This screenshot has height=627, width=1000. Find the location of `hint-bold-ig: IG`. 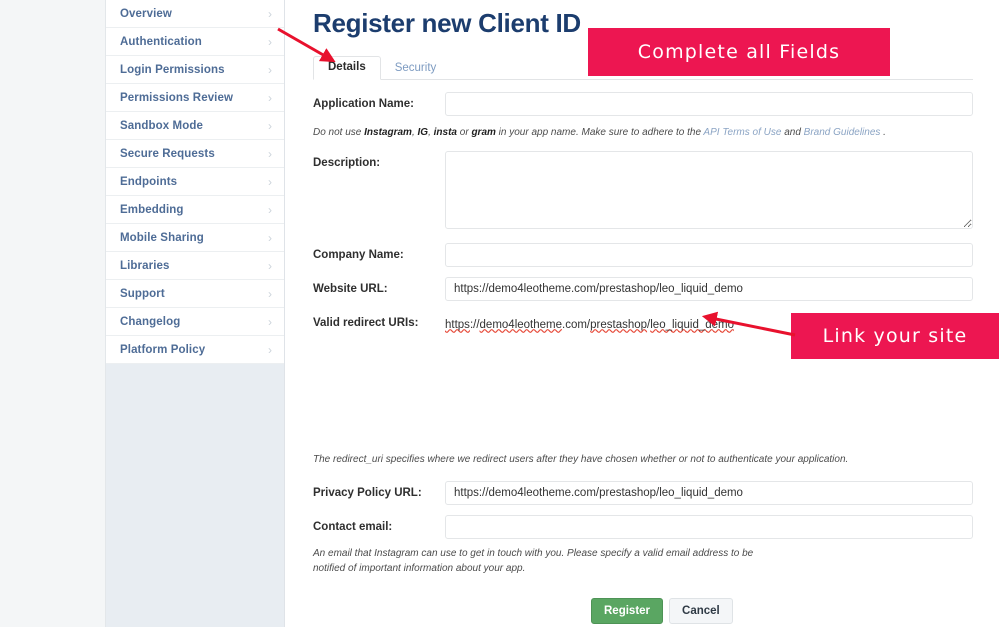

hint-bold-ig: IG is located at coordinates (423, 132).